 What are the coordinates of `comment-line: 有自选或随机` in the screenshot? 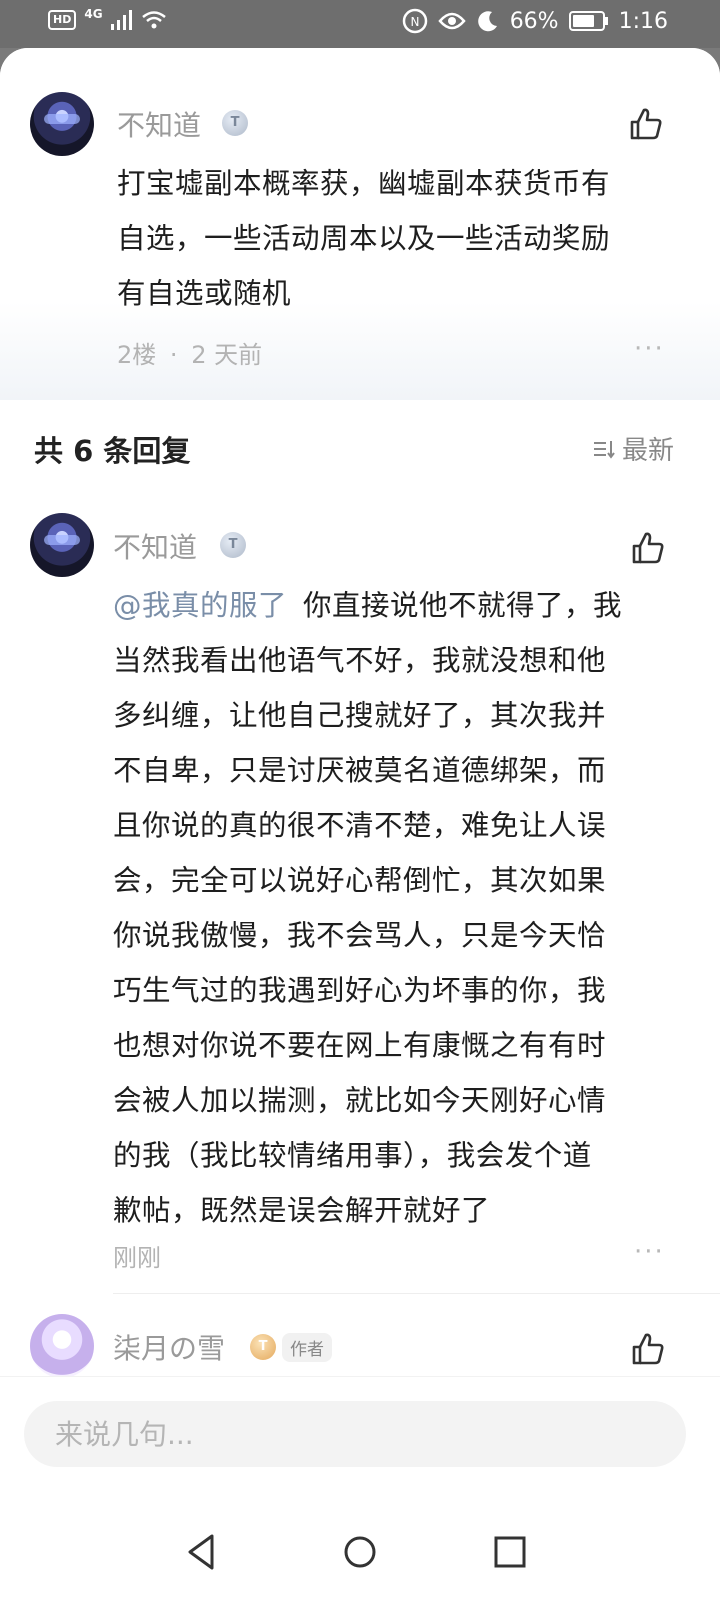 It's located at (204, 293).